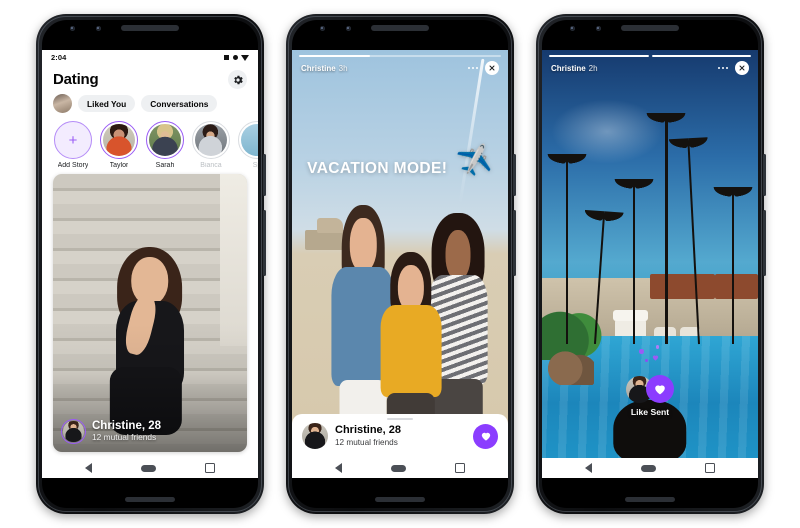  I want to click on android-nav-bar, so click(650, 468).